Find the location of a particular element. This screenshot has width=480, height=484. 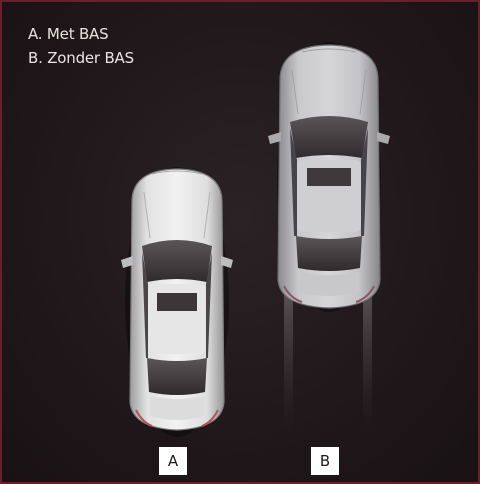

car-a-label: A is located at coordinates (173, 461).